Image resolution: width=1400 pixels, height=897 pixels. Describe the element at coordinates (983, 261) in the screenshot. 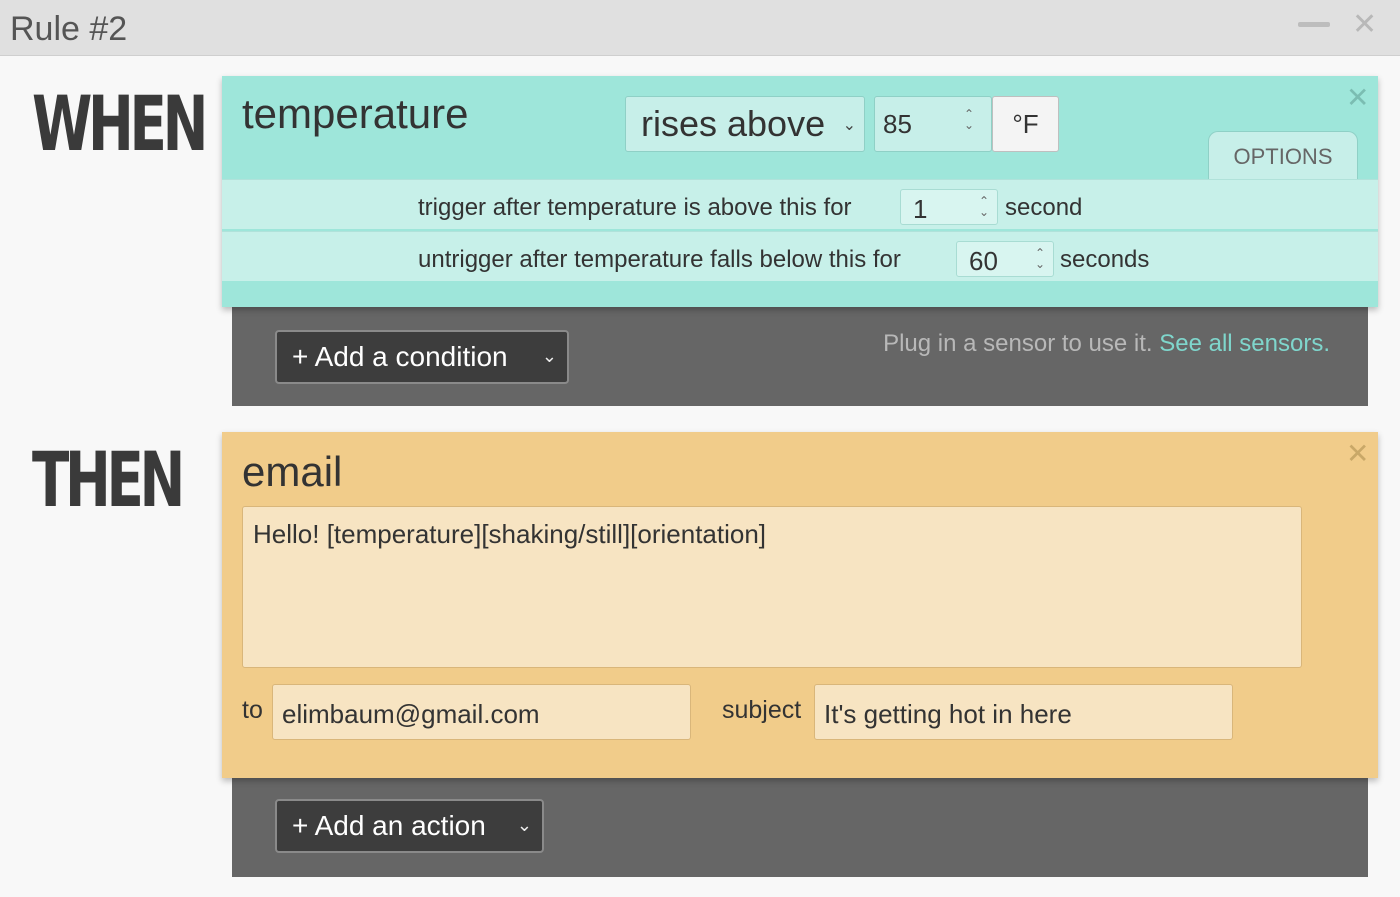

I see `untrigger-duration-value: 60` at that location.